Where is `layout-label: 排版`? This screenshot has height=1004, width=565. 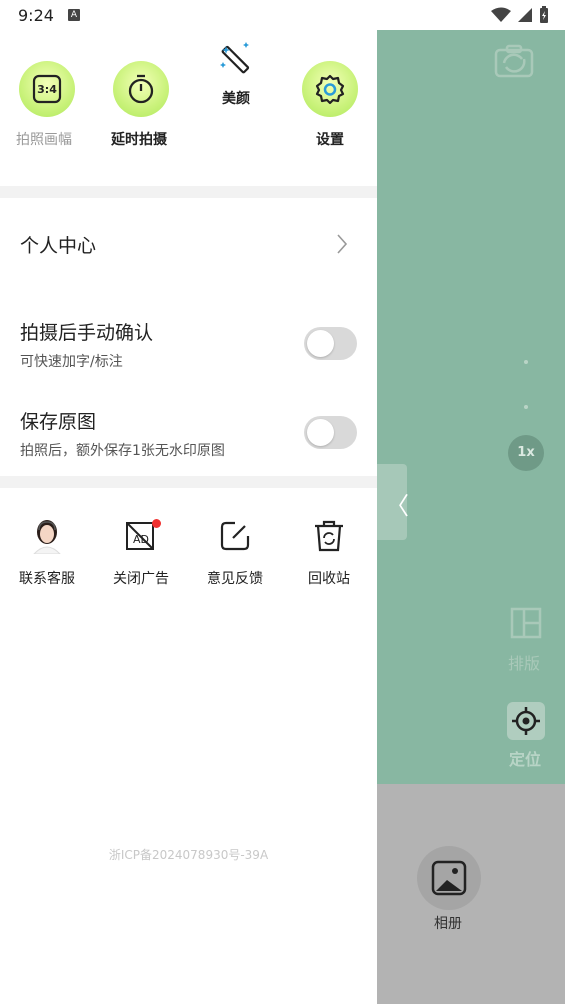 layout-label: 排版 is located at coordinates (524, 662).